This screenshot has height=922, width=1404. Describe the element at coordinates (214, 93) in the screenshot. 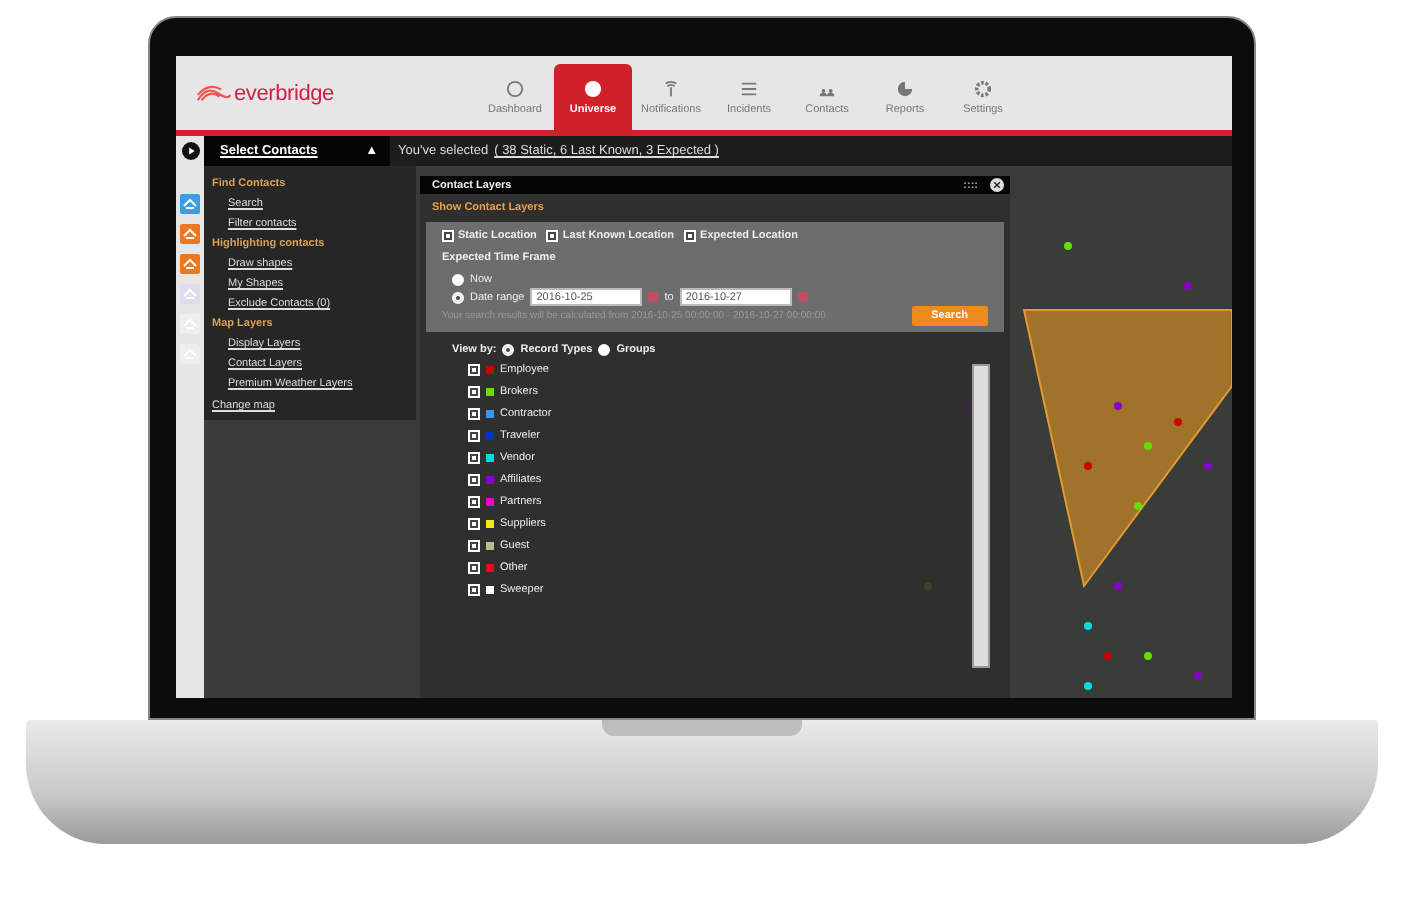

I see `waves-icon` at that location.